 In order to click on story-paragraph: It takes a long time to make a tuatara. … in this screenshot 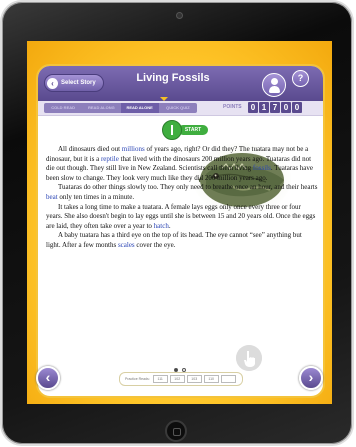, I will do `click(182, 217)`.